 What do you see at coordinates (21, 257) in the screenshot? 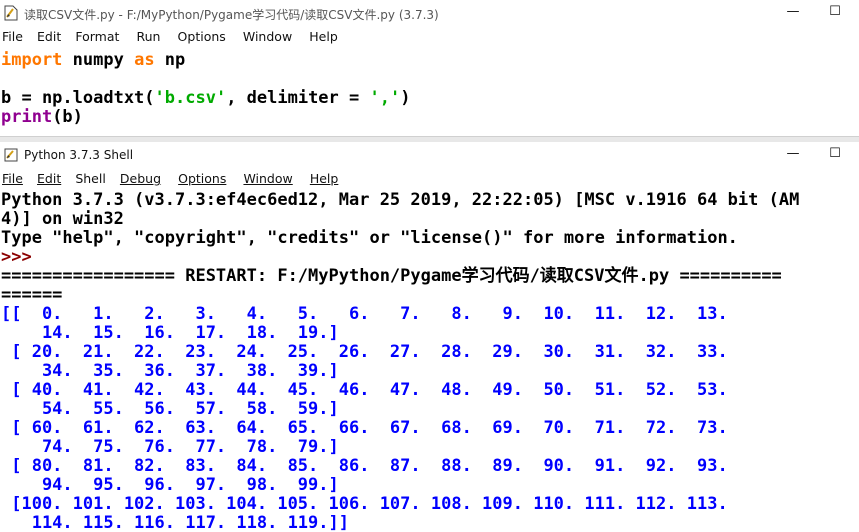
I see `shell-prompt: >>>` at bounding box center [21, 257].